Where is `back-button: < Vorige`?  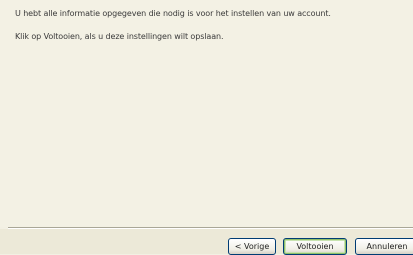
back-button: < Vorige is located at coordinates (252, 246).